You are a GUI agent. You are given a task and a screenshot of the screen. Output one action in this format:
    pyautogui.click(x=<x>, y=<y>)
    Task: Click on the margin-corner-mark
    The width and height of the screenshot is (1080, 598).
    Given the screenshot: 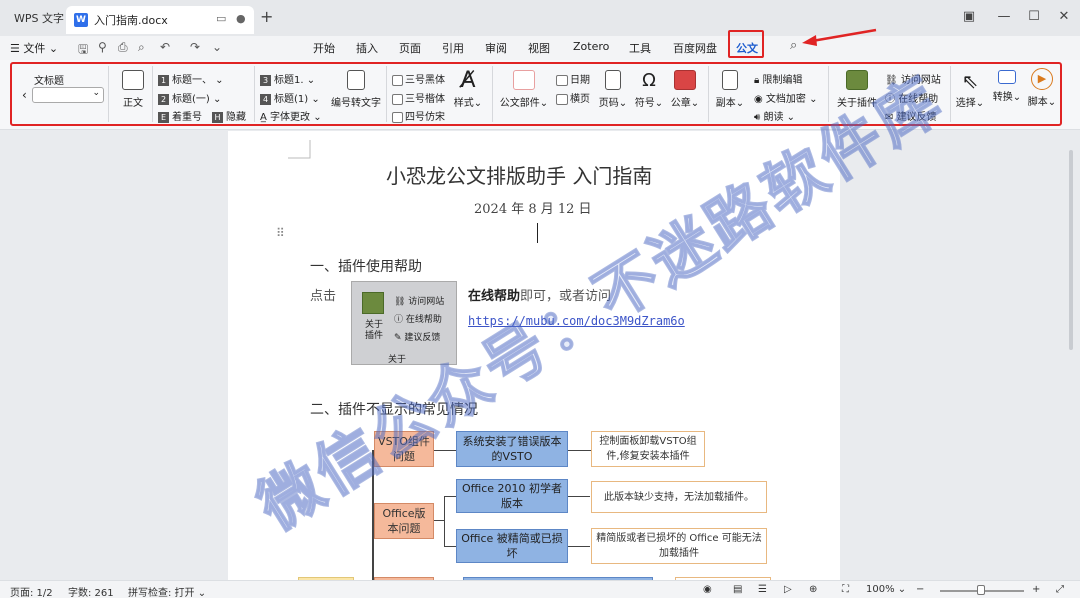 What is the action you would take?
    pyautogui.click(x=299, y=149)
    